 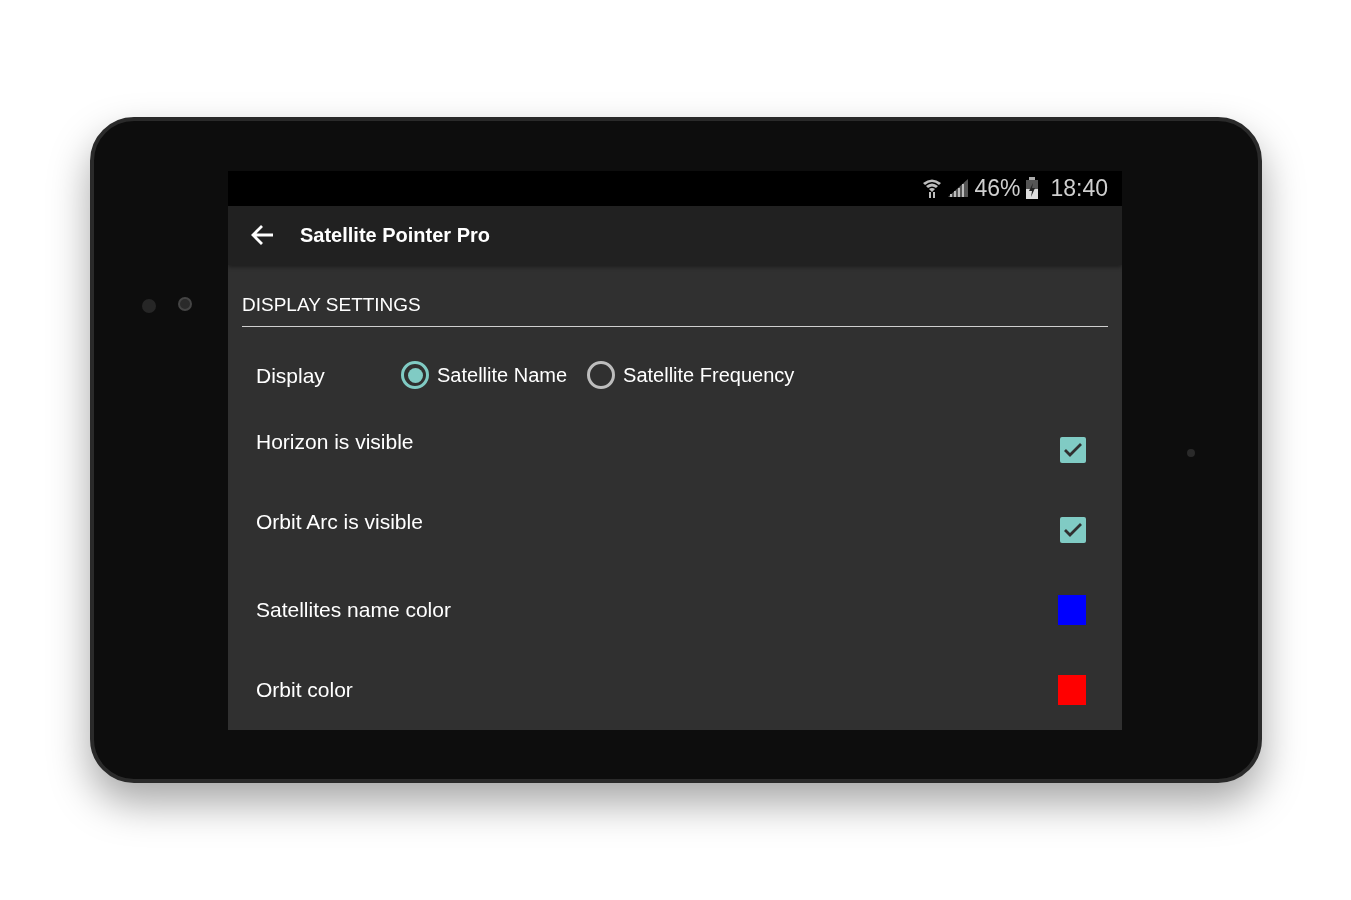 I want to click on signal-icon, so click(x=958, y=188).